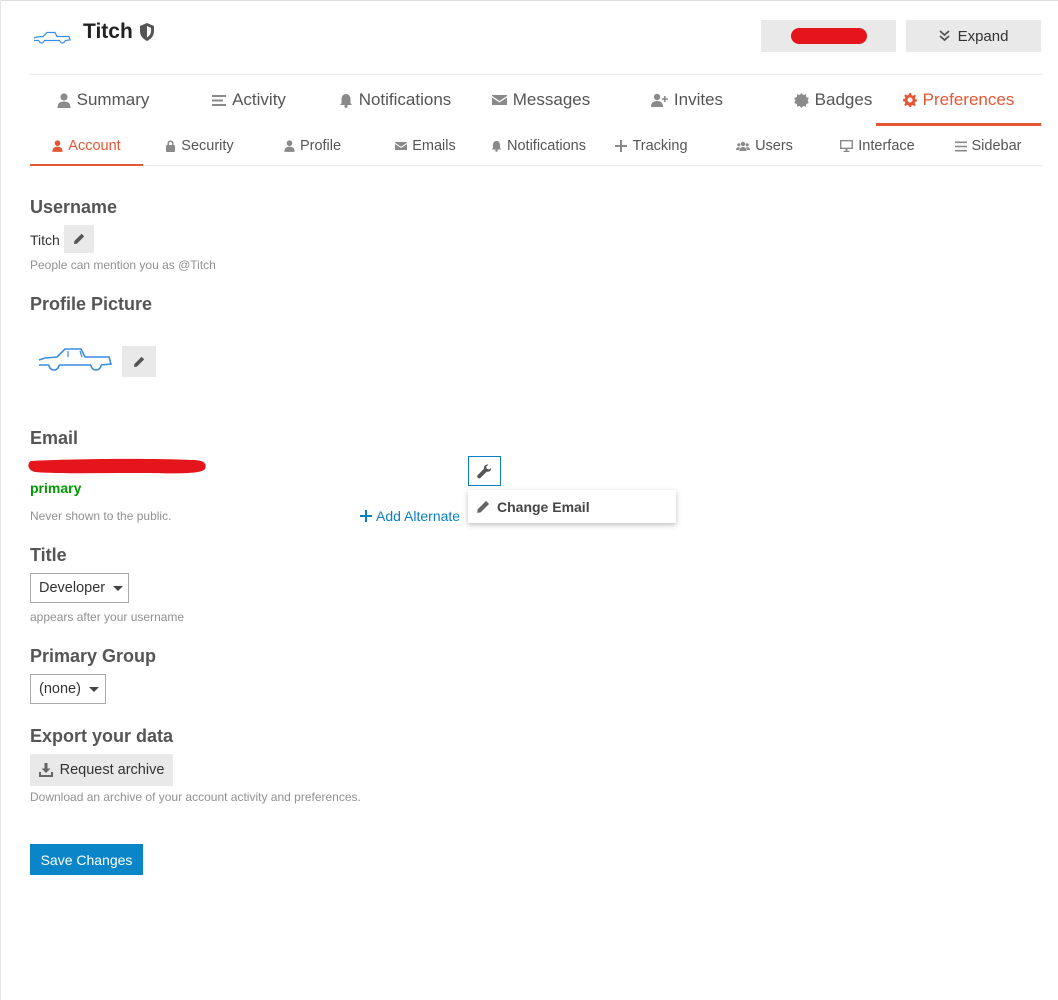 Image resolution: width=1058 pixels, height=1000 pixels. What do you see at coordinates (107, 617) in the screenshot?
I see `title-help: appears after your username` at bounding box center [107, 617].